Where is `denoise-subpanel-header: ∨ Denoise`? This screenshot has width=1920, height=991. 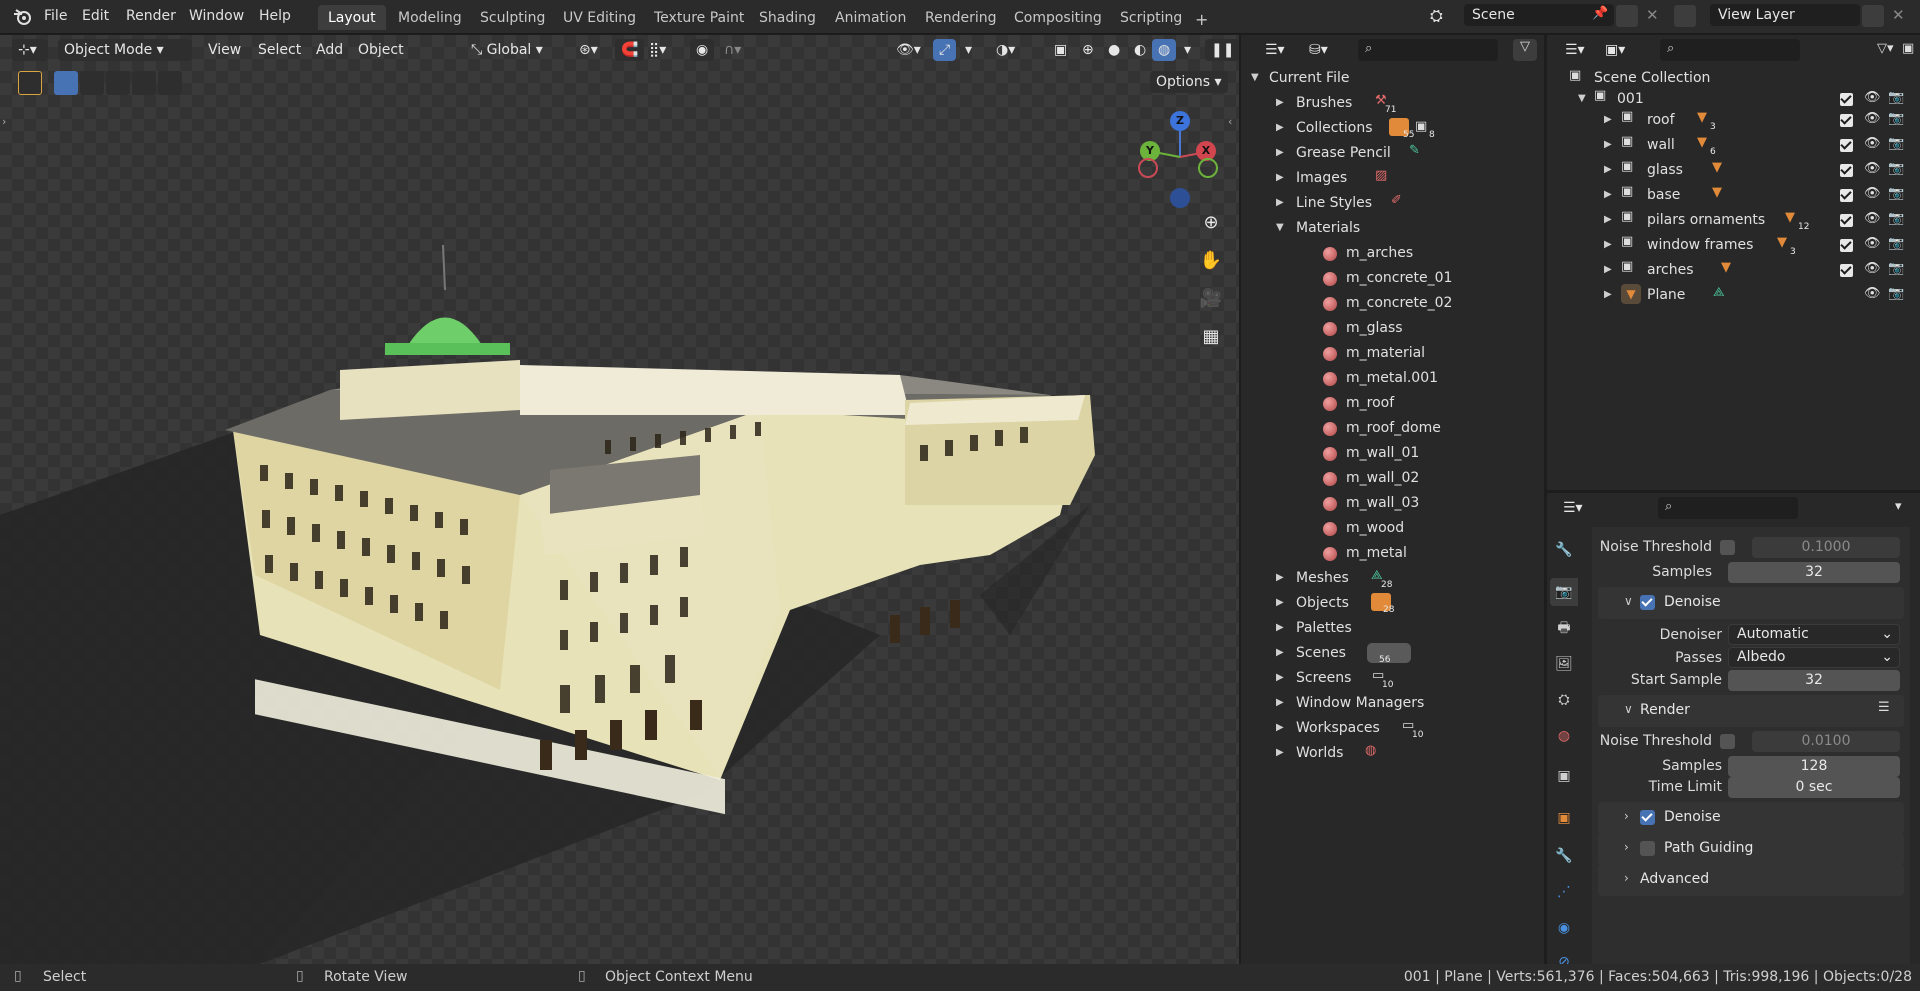
denoise-subpanel-header: ∨ Denoise is located at coordinates (1751, 603).